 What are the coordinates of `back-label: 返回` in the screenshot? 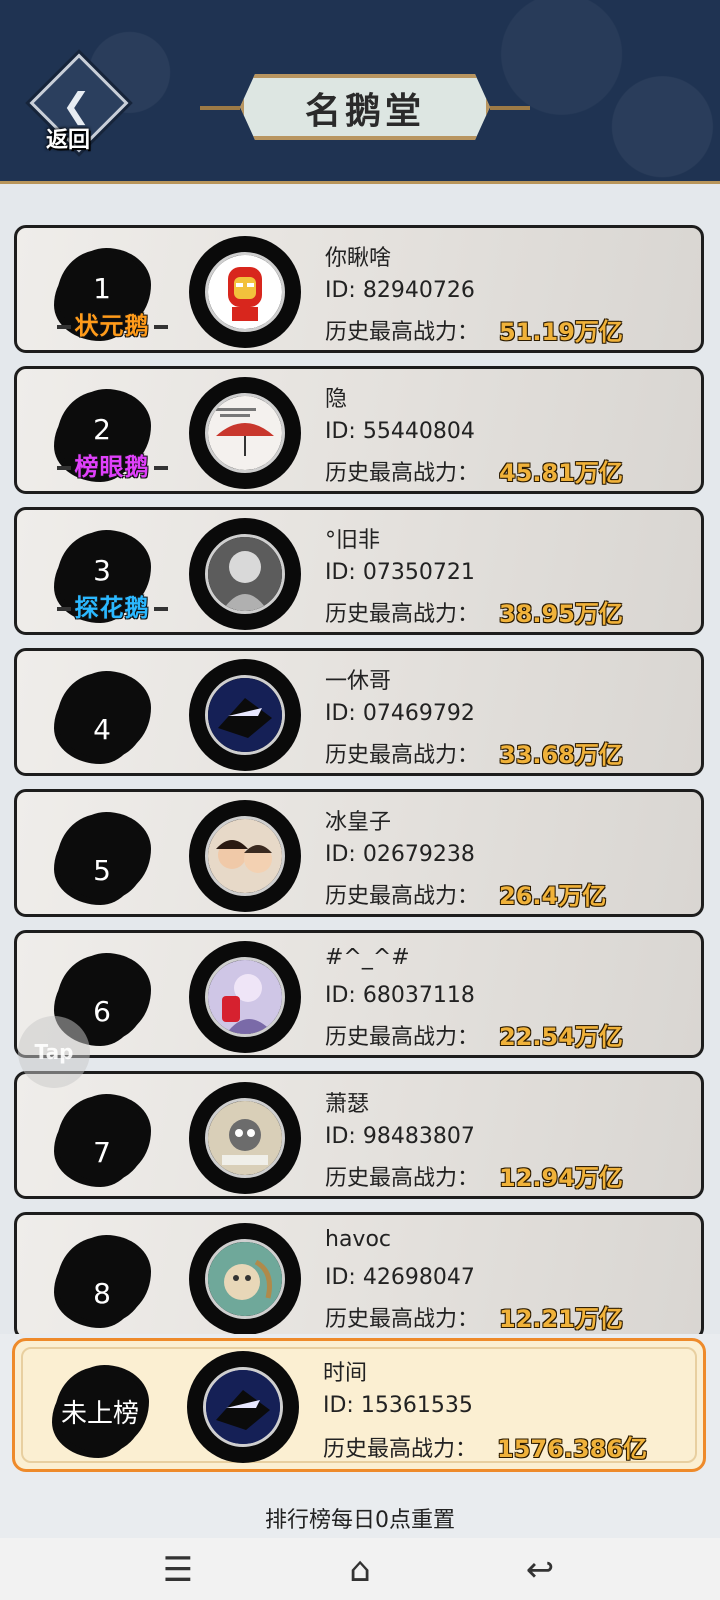 It's located at (68, 140).